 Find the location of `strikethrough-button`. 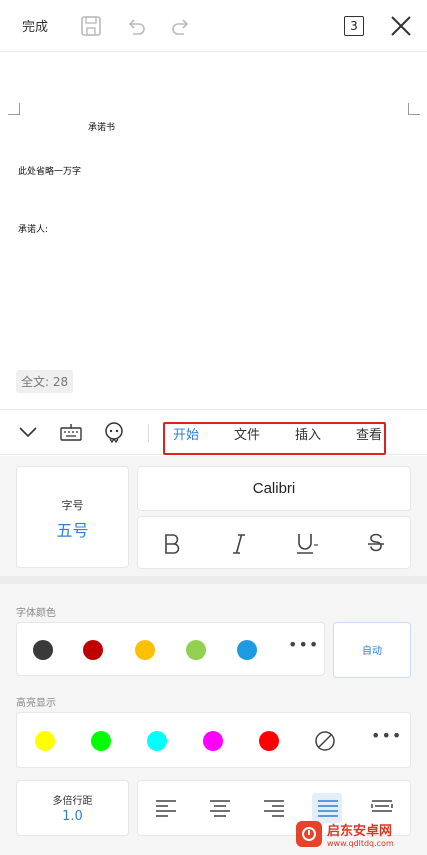

strikethrough-button is located at coordinates (376, 544).